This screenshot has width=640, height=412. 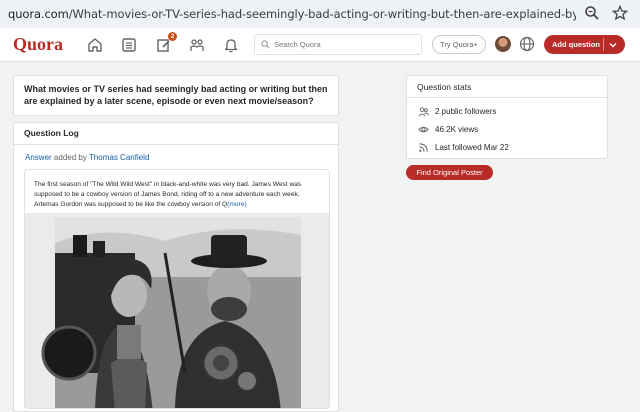 What do you see at coordinates (129, 45) in the screenshot?
I see `following-icon` at bounding box center [129, 45].